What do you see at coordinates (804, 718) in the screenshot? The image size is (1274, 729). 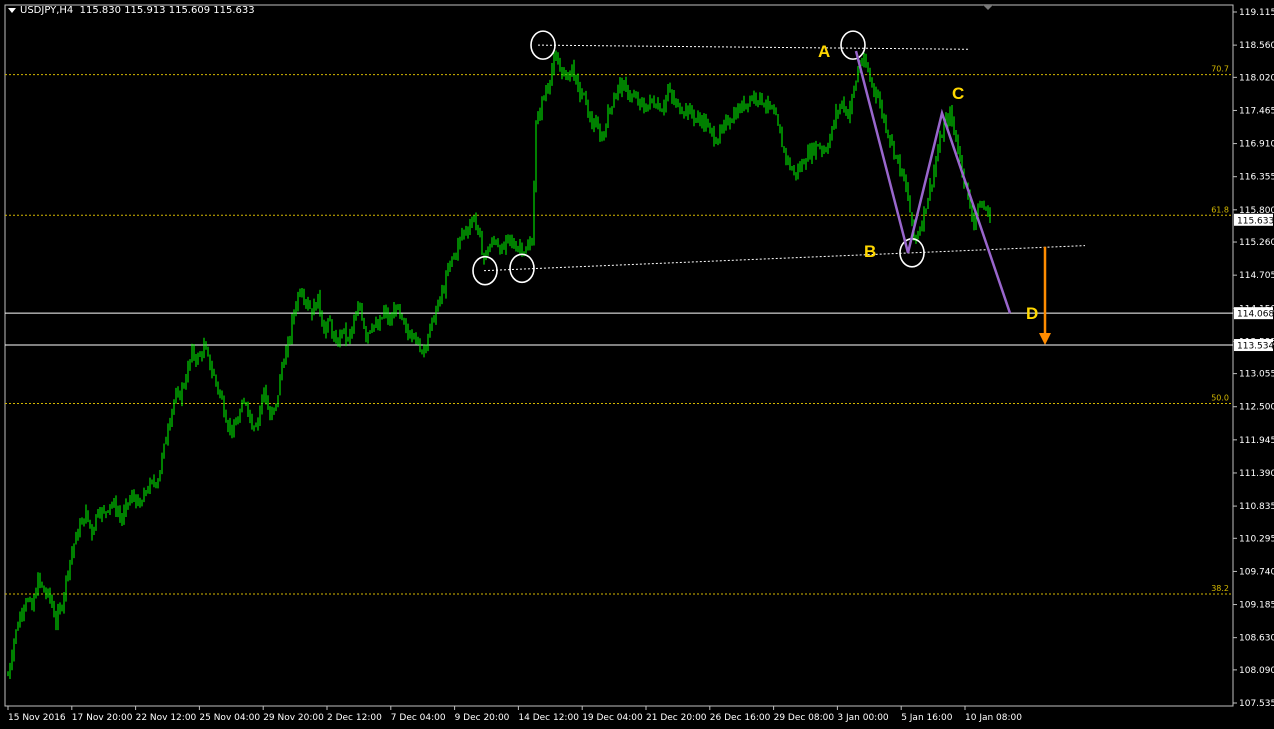 I see `x-tick-label: 29 Dec 08:00` at bounding box center [804, 718].